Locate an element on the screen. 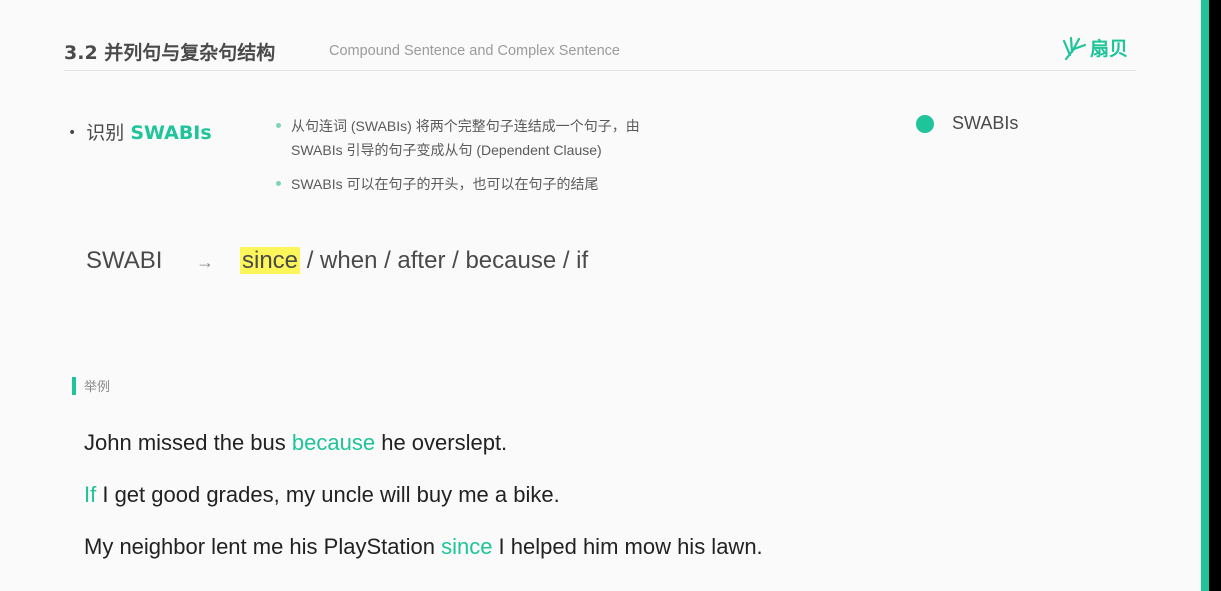 The height and width of the screenshot is (591, 1221). swabi-label: SWABI is located at coordinates (124, 260).